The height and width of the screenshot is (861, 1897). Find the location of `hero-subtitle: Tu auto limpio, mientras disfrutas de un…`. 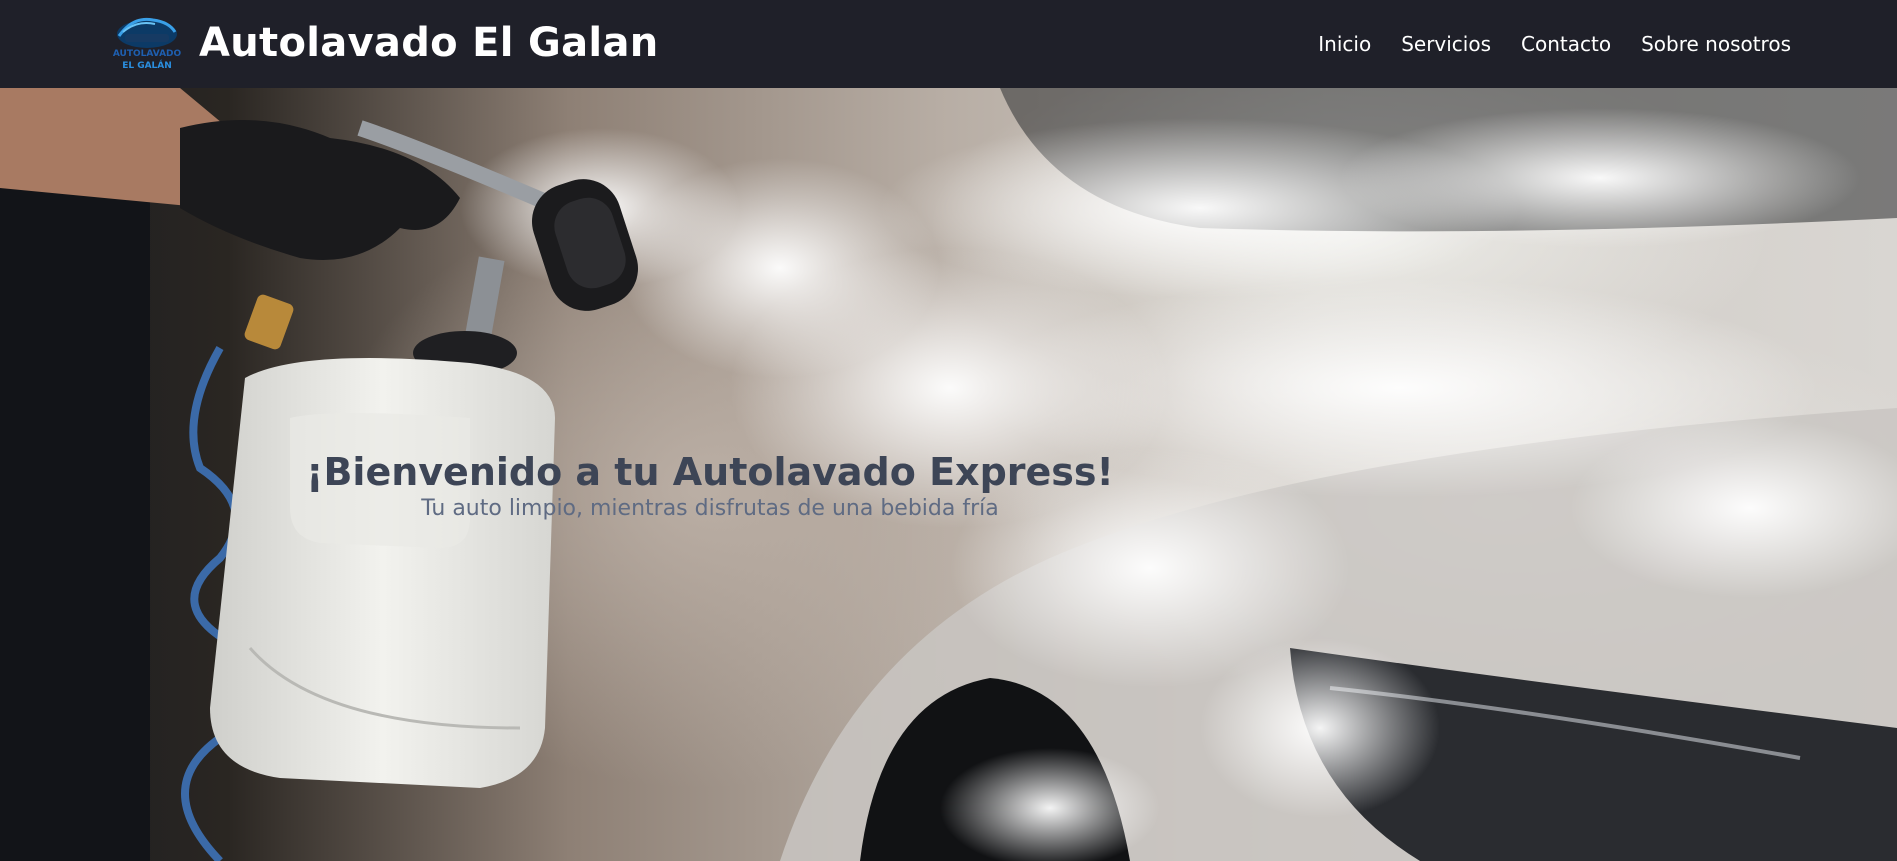

hero-subtitle: Tu auto limpio, mientras disfrutas de un… is located at coordinates (710, 508).